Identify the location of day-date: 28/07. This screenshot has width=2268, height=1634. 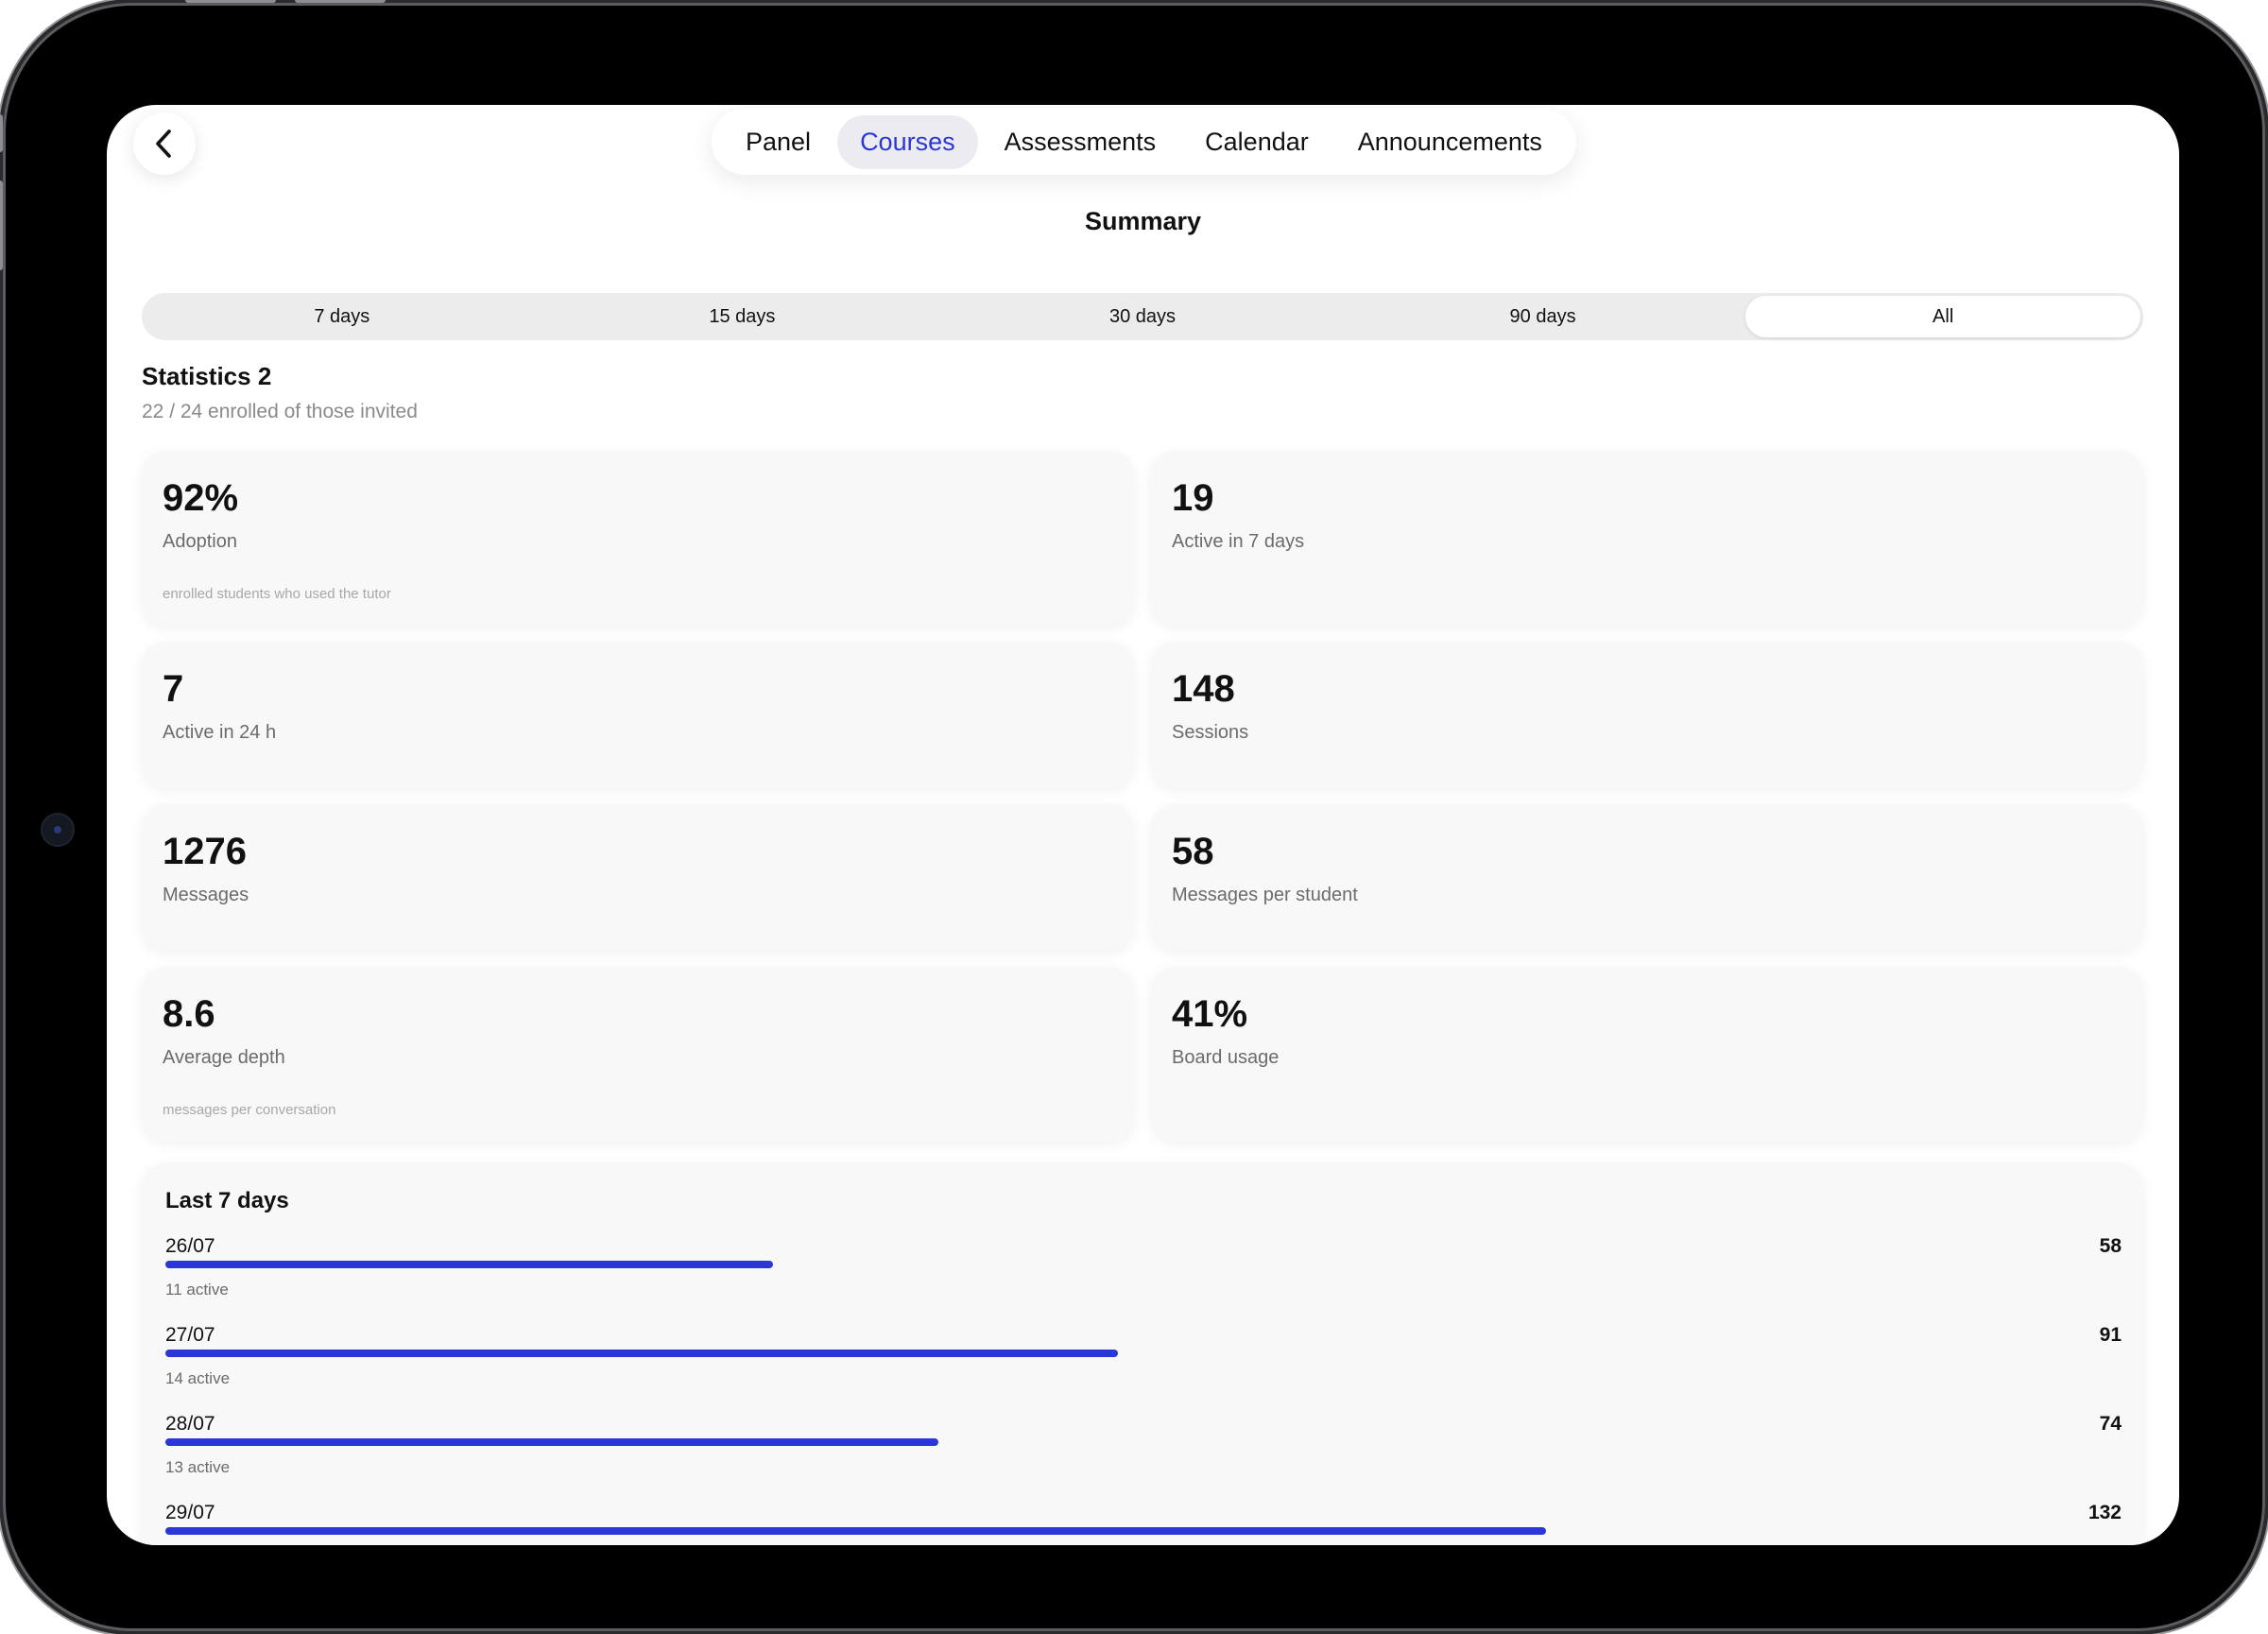
(190, 1424).